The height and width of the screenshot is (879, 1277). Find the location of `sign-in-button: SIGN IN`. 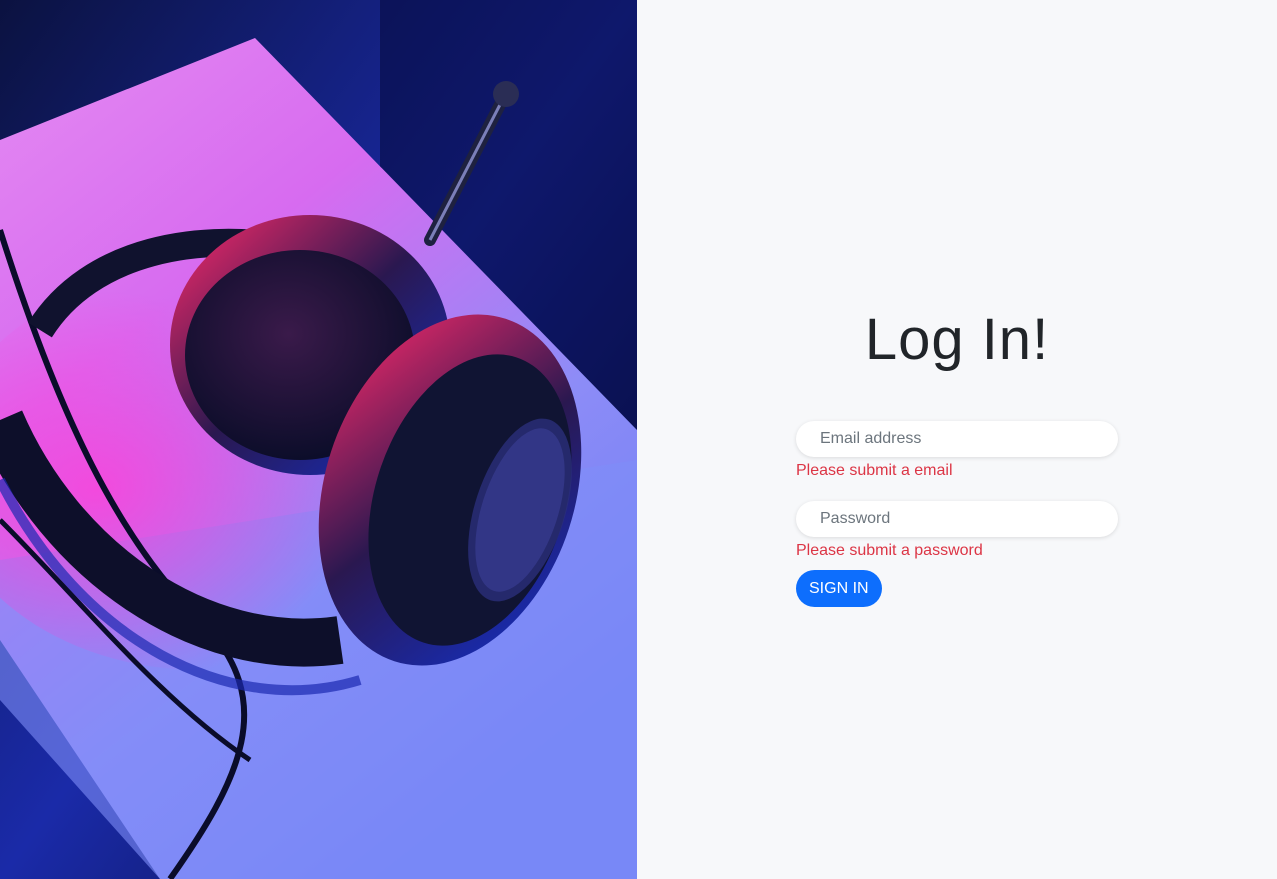

sign-in-button: SIGN IN is located at coordinates (839, 588).